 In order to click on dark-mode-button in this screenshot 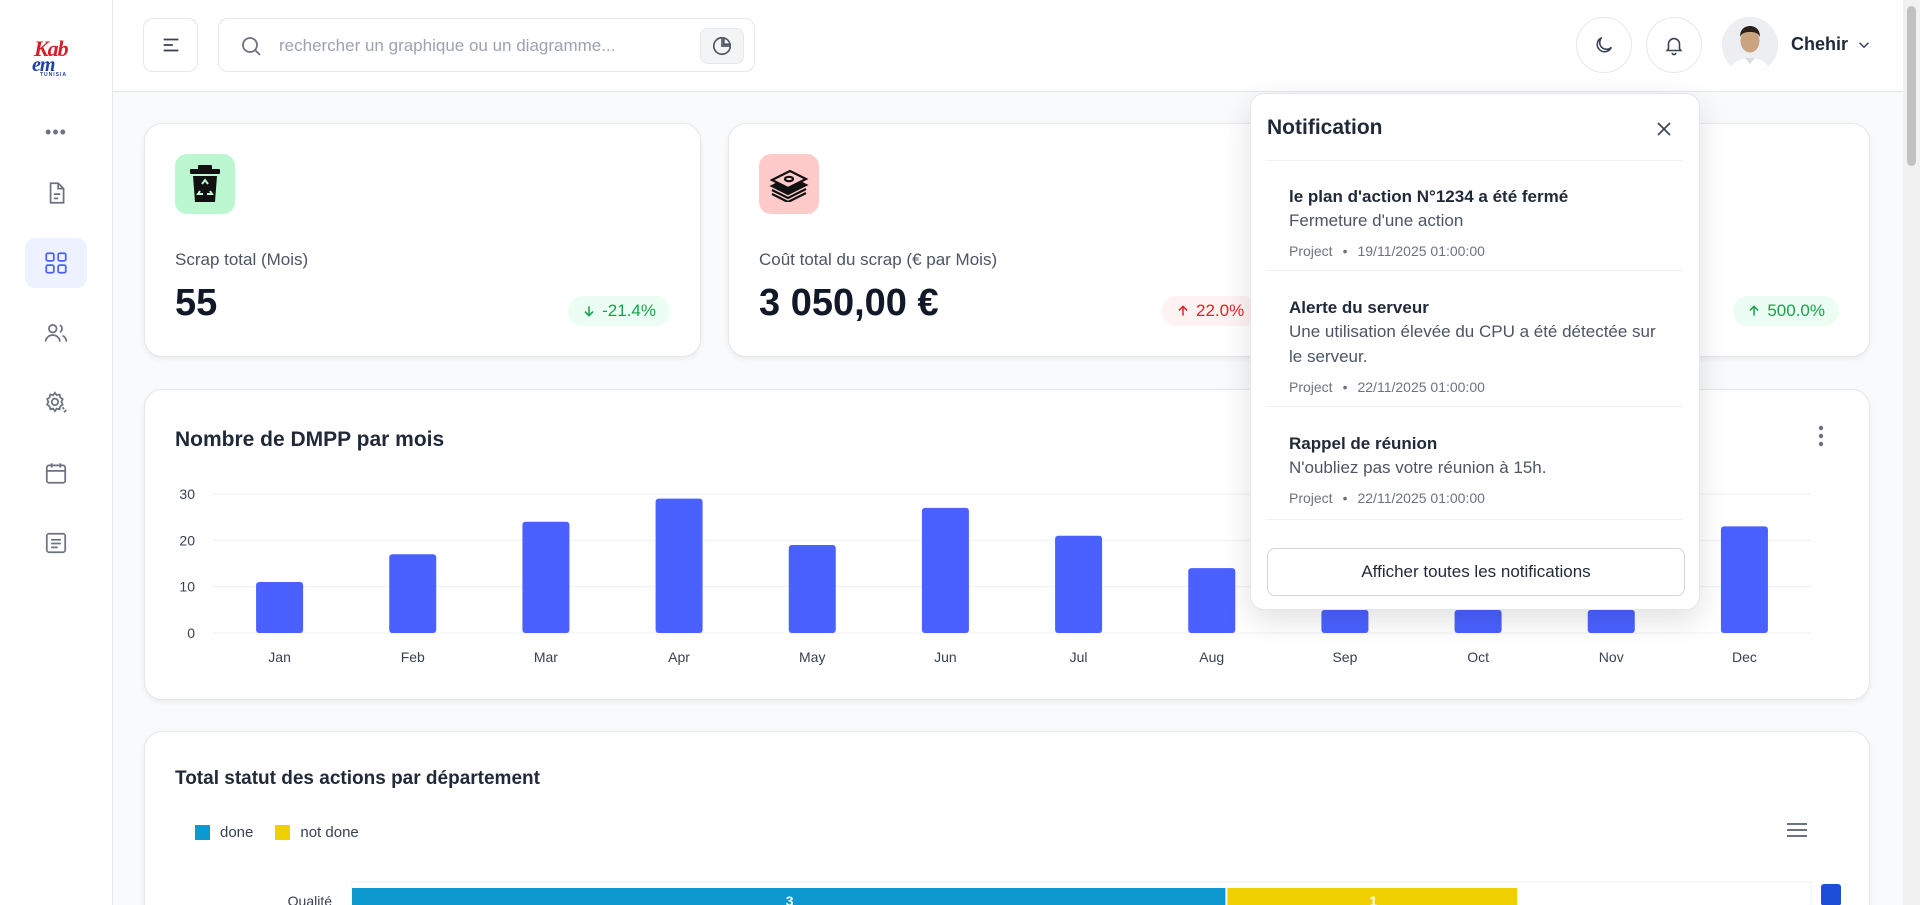, I will do `click(1604, 45)`.